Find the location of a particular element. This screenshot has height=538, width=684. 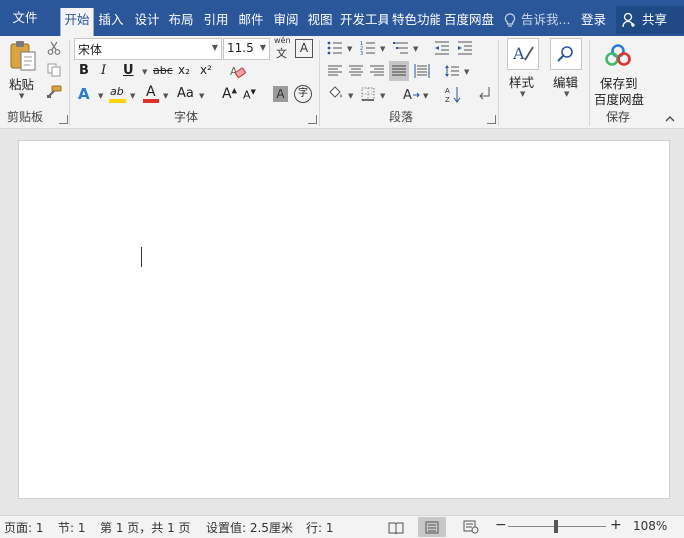

grow-font-button: A▲ is located at coordinates (230, 94).